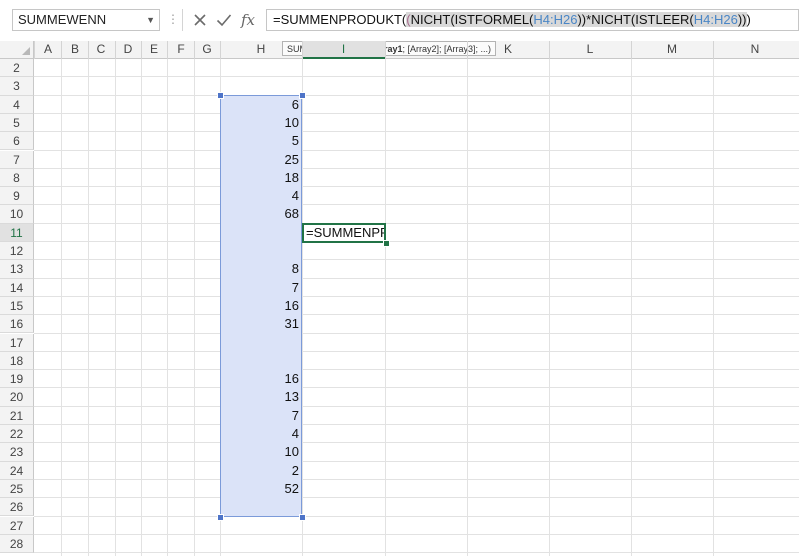  What do you see at coordinates (17, 525) in the screenshot?
I see `row-header-27: 27` at bounding box center [17, 525].